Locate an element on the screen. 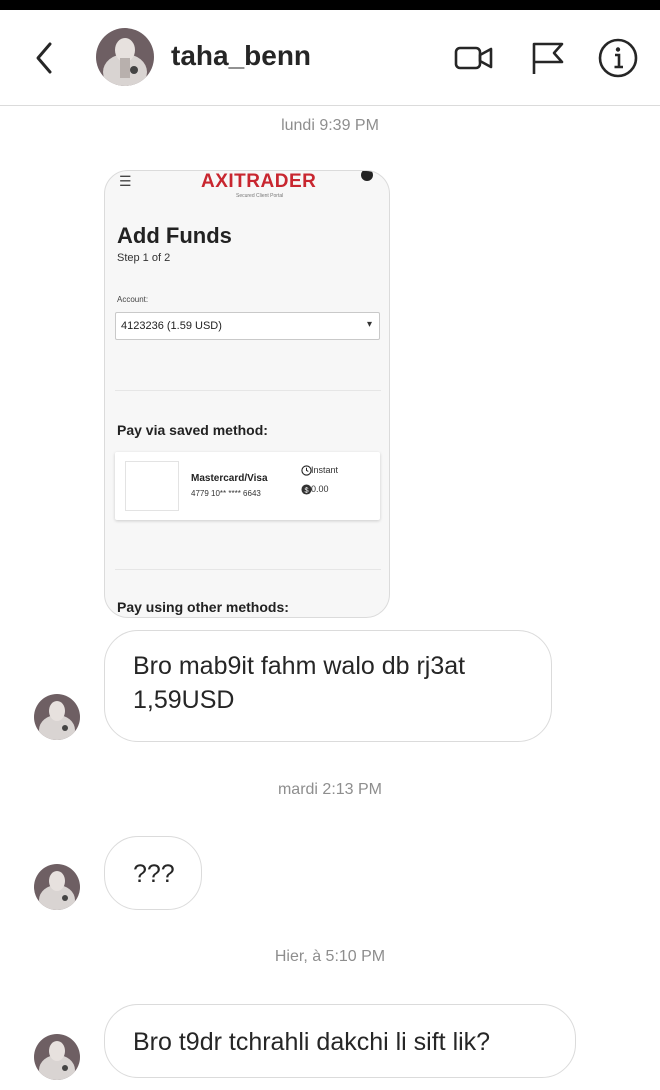 The image size is (660, 1090). video-call-button is located at coordinates (474, 58).